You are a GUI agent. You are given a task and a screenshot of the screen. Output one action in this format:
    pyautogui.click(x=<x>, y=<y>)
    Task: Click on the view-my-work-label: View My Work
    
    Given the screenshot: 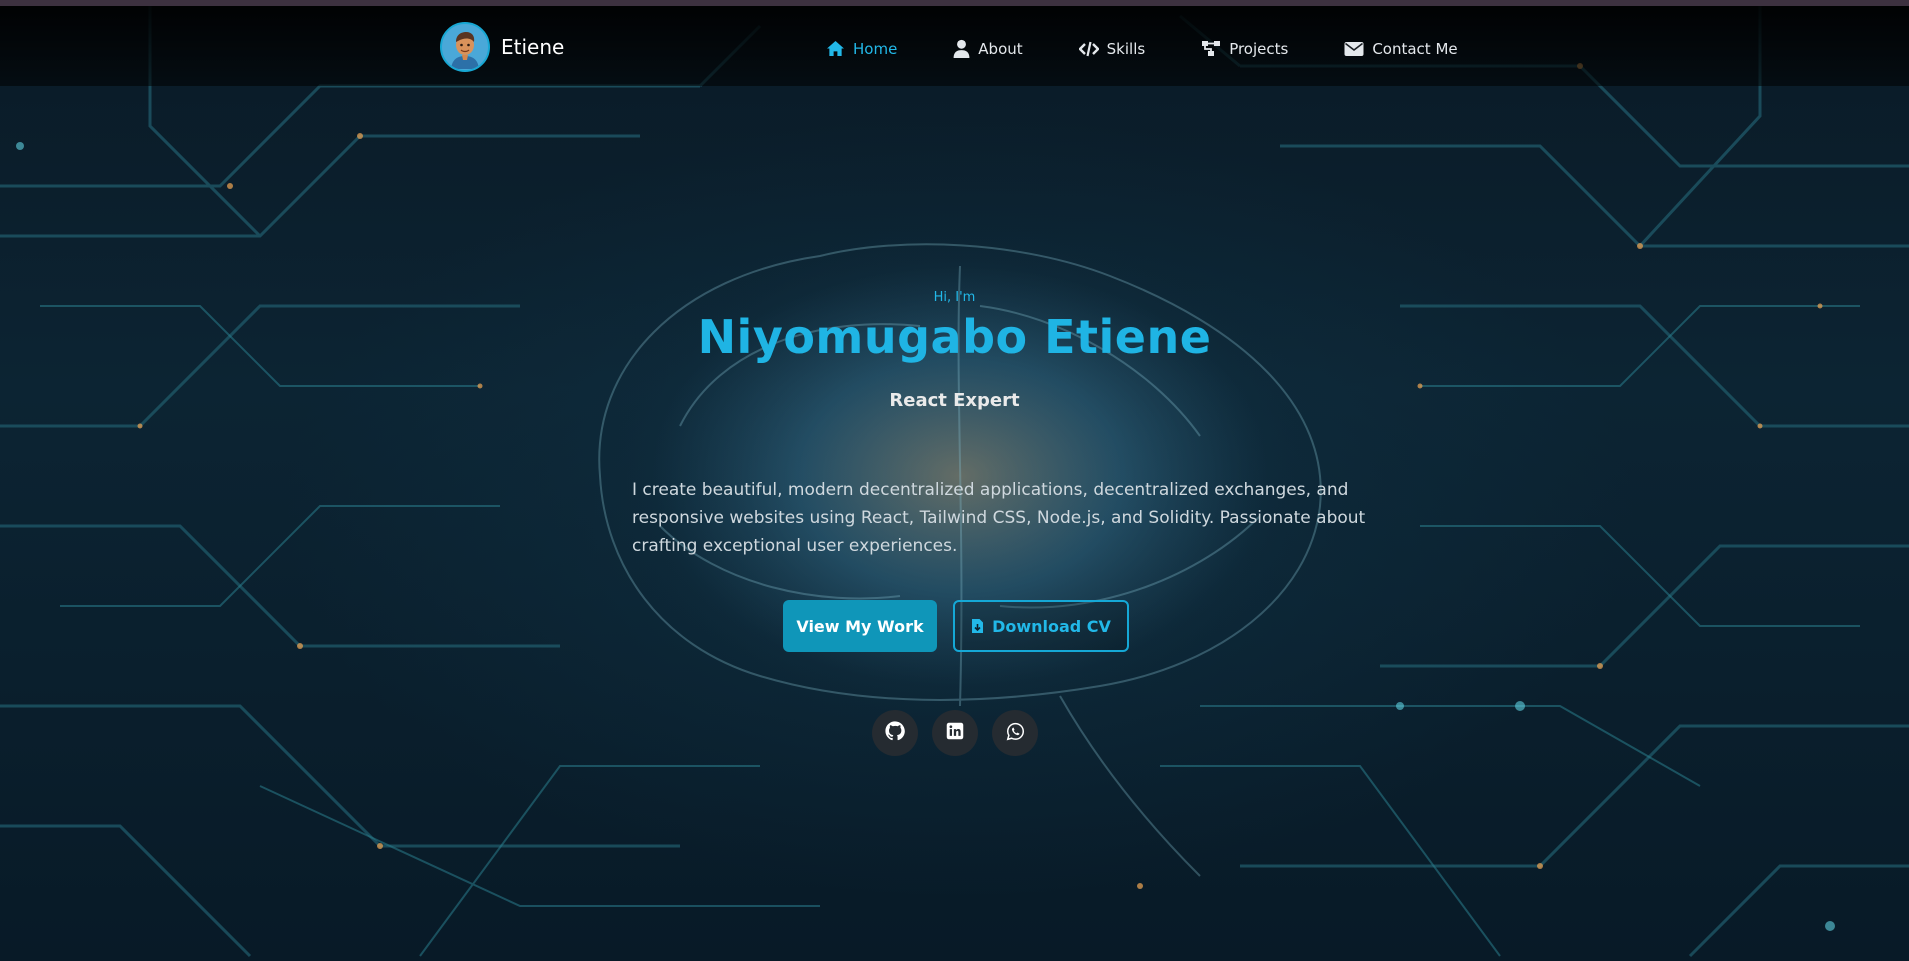 What is the action you would take?
    pyautogui.click(x=860, y=626)
    